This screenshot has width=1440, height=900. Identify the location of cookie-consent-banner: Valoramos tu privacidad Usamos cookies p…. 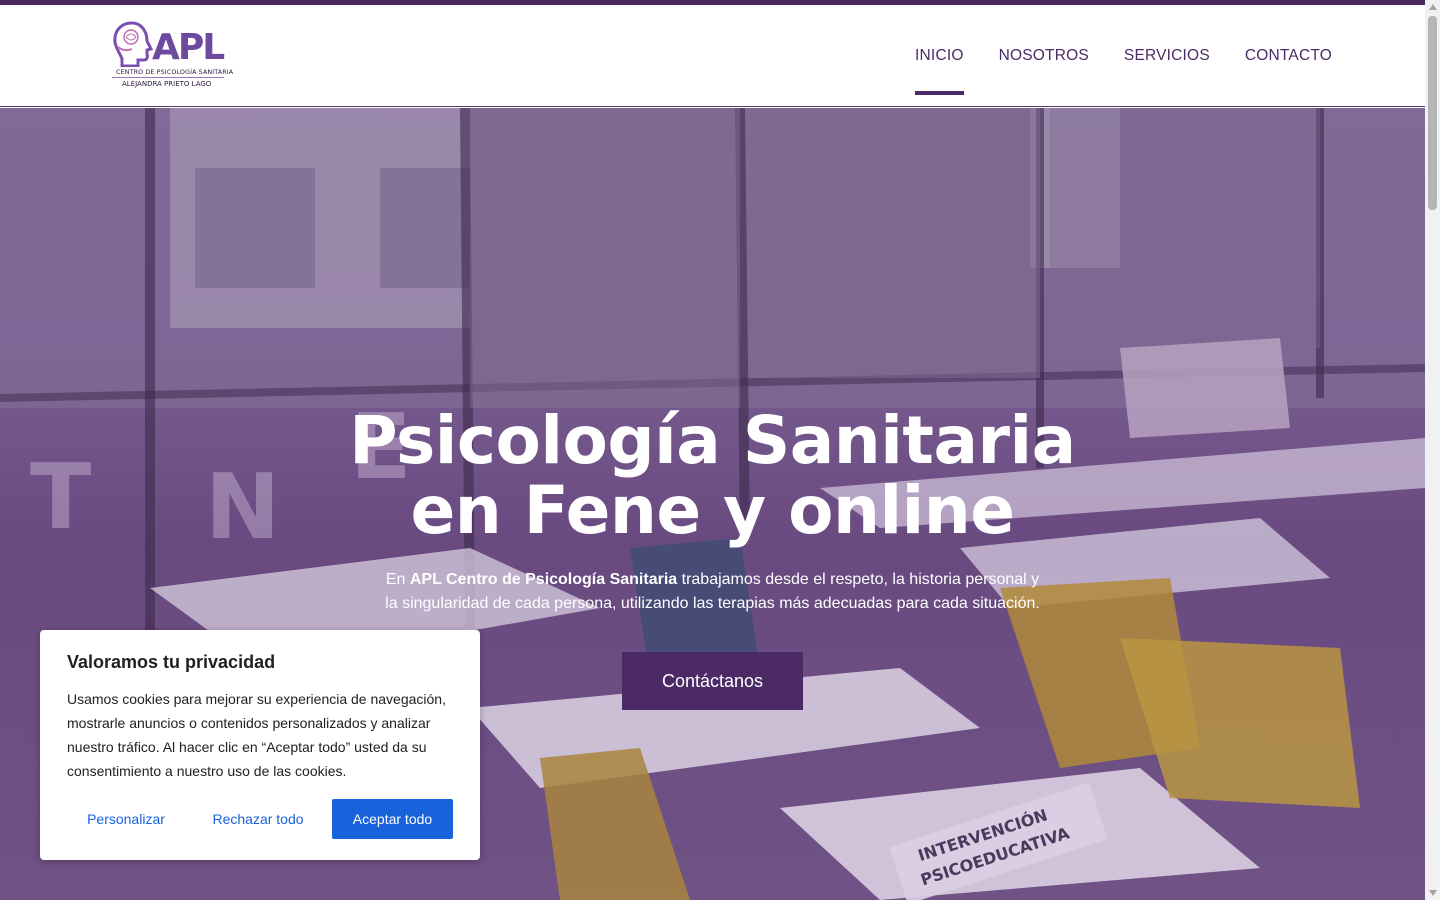
(260, 745).